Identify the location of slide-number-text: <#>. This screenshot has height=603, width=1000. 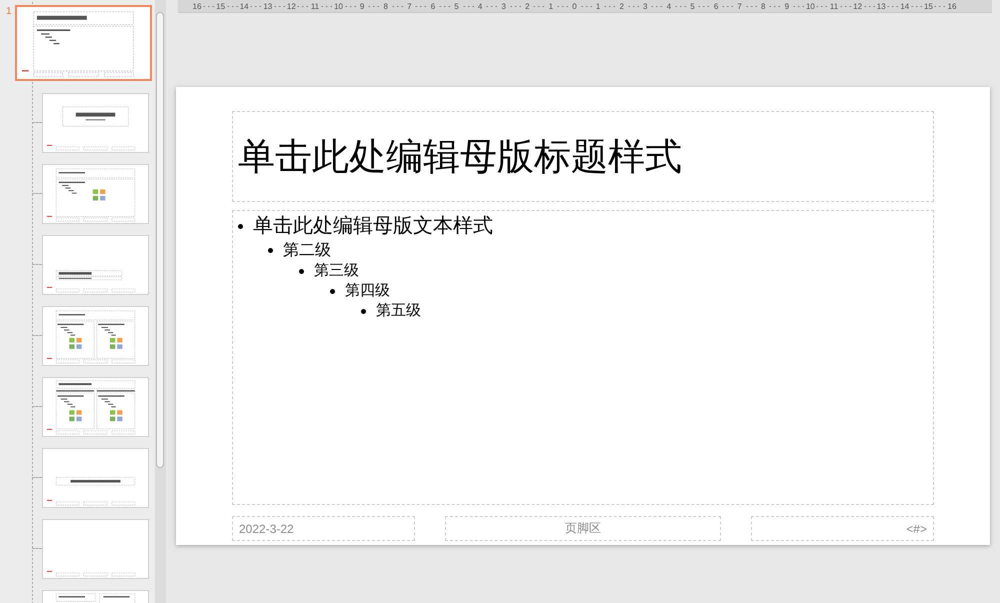
(916, 529).